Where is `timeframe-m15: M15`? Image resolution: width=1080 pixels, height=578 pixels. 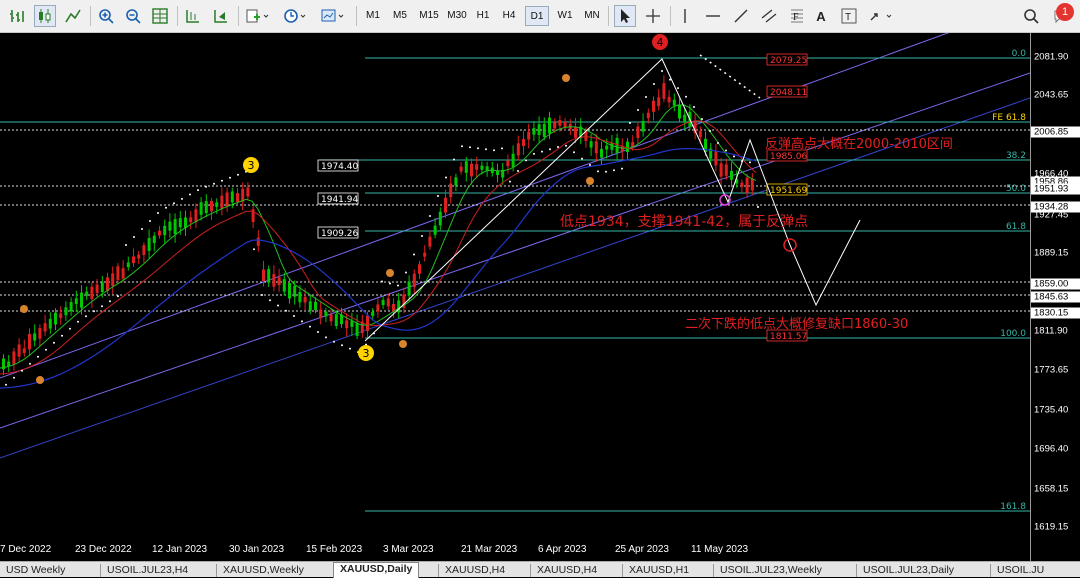
timeframe-m15: M15 is located at coordinates (429, 16).